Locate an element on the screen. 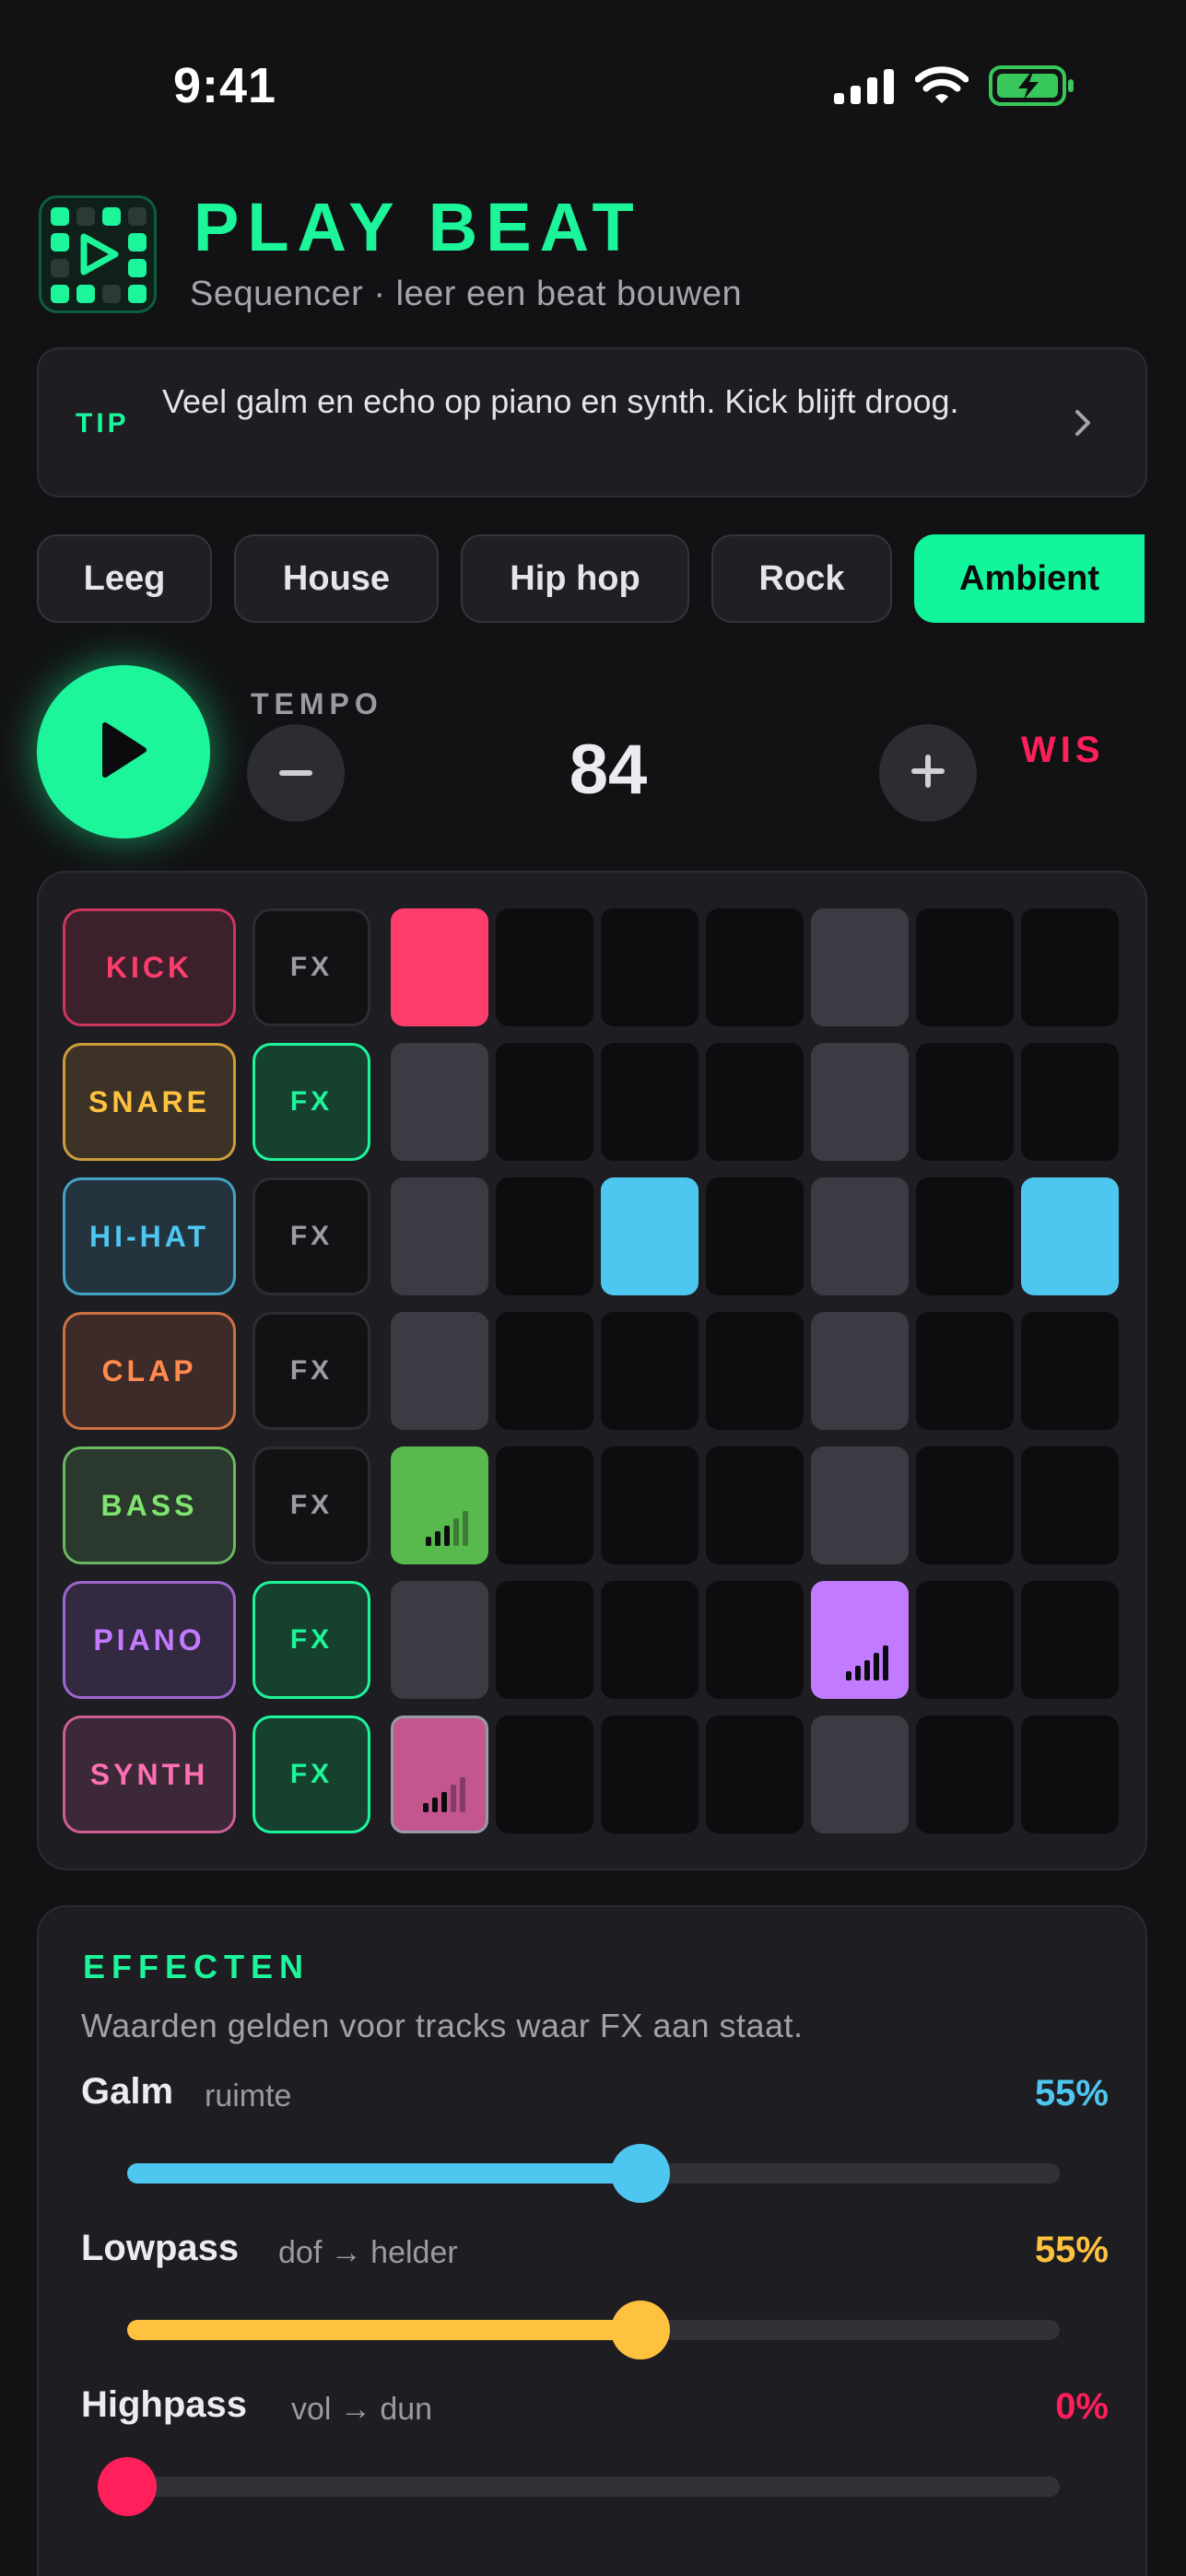 The width and height of the screenshot is (1186, 2576). track-row-synth: SYNTH FX is located at coordinates (592, 1774).